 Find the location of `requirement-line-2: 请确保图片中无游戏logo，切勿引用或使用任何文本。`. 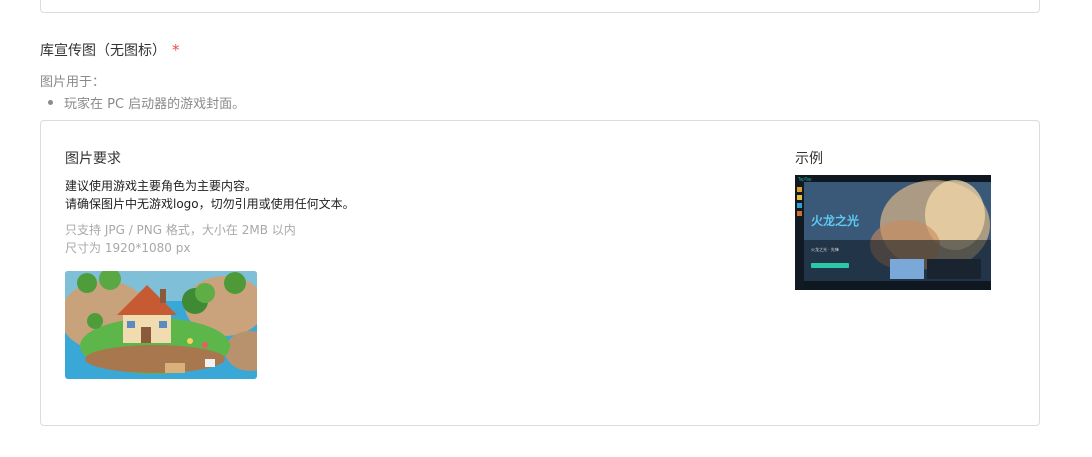

requirement-line-2: 请确保图片中无游戏logo，切勿引用或使用任何文本。 is located at coordinates (210, 204).